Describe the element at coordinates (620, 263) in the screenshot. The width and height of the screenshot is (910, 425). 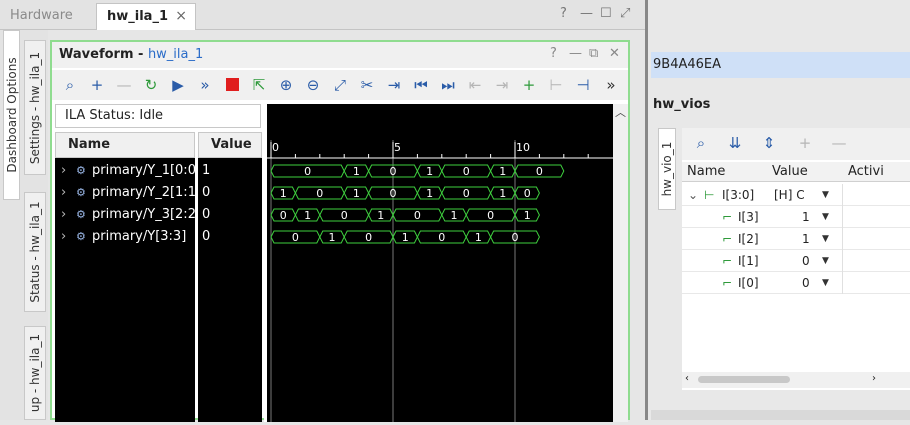
I see `vertical-scrollbar: ︿` at that location.